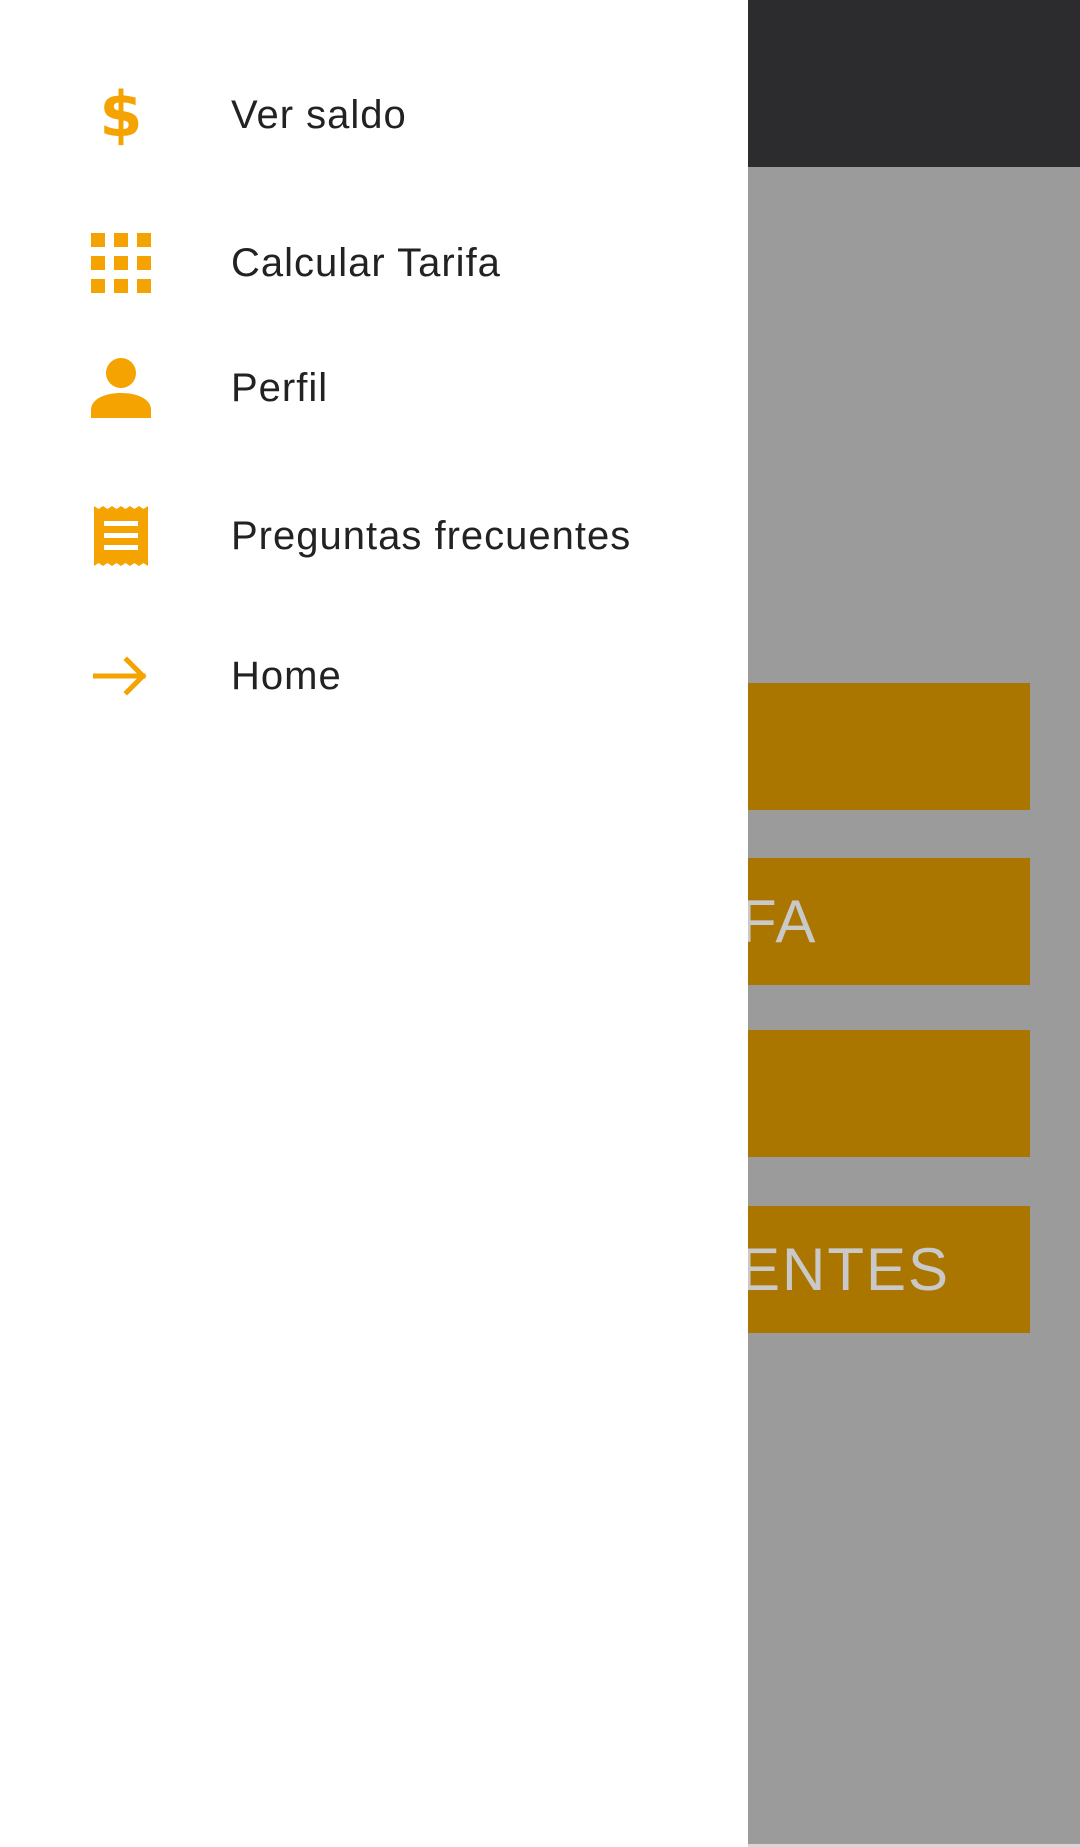  What do you see at coordinates (121, 676) in the screenshot?
I see `arrow-right-icon` at bounding box center [121, 676].